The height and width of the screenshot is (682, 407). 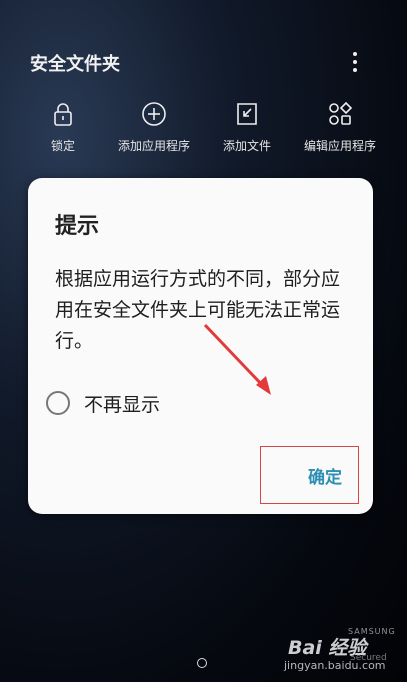 What do you see at coordinates (246, 146) in the screenshot?
I see `add-files-label: 添加文件` at bounding box center [246, 146].